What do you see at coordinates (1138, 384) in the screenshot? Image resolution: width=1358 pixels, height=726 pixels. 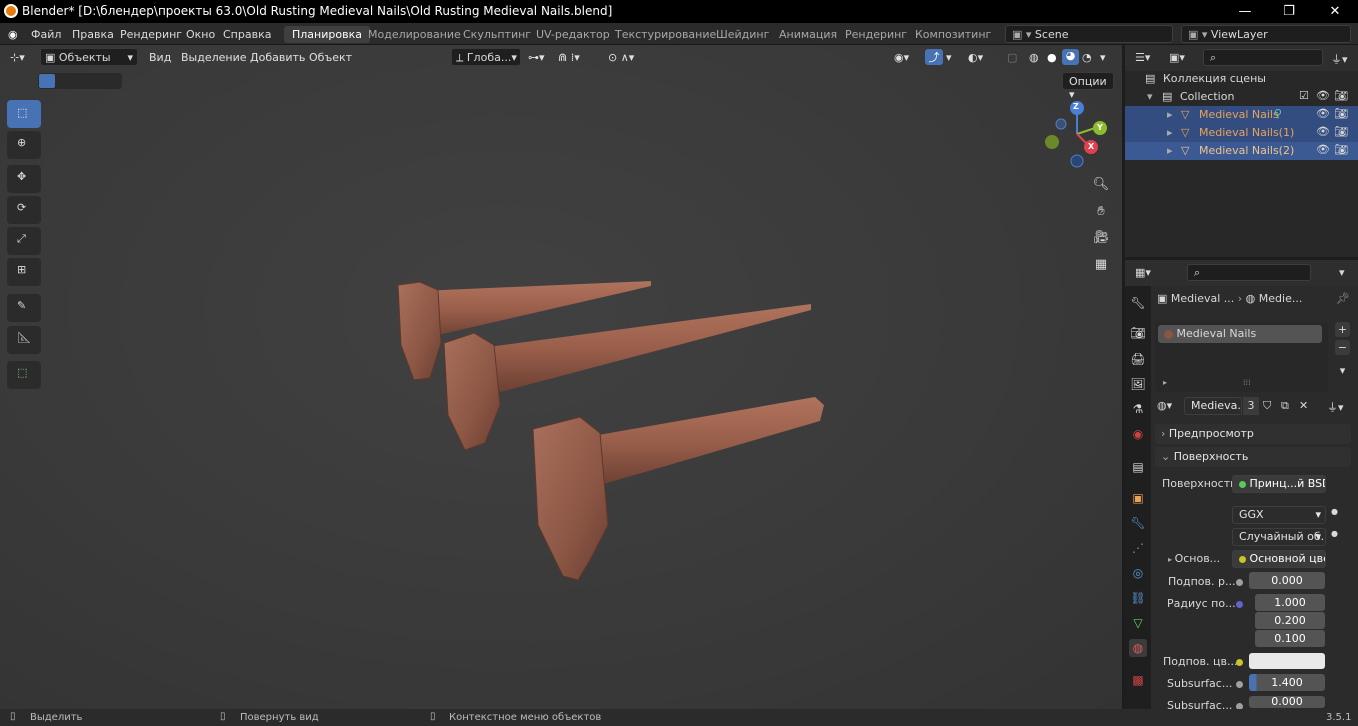 I see `view-layer-tab-icon: 🖼︎` at bounding box center [1138, 384].